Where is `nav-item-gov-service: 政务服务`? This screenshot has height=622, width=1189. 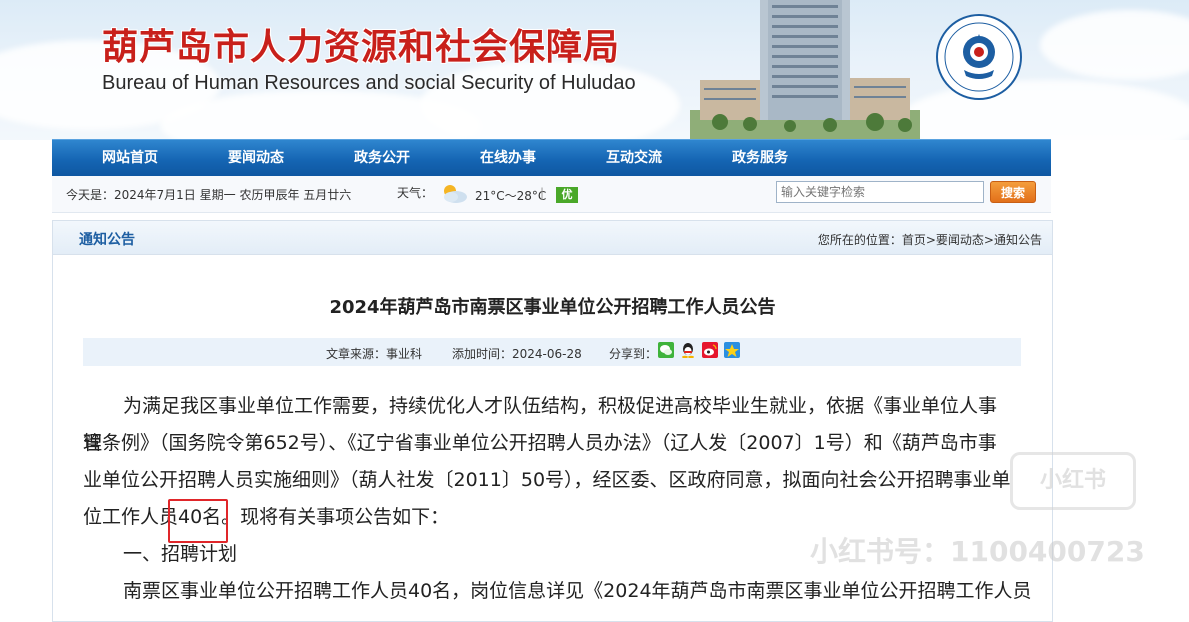 nav-item-gov-service: 政务服务 is located at coordinates (760, 158).